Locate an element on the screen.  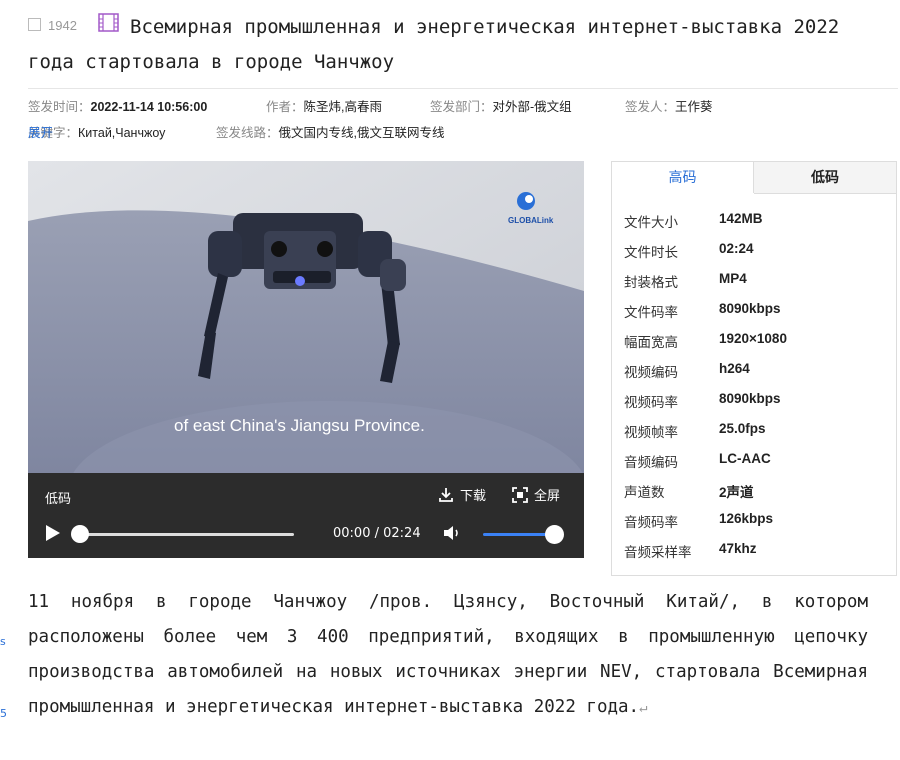
spec-row: 音频编码 LC-AAC is located at coordinates (754, 462).